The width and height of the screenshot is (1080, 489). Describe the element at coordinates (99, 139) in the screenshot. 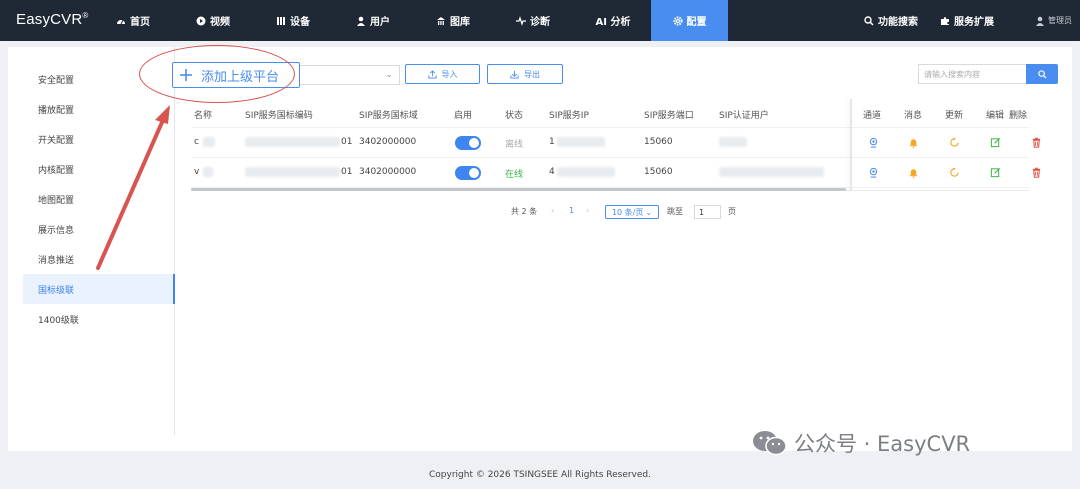

I see `sidebar-item-switch: 开关配置` at that location.